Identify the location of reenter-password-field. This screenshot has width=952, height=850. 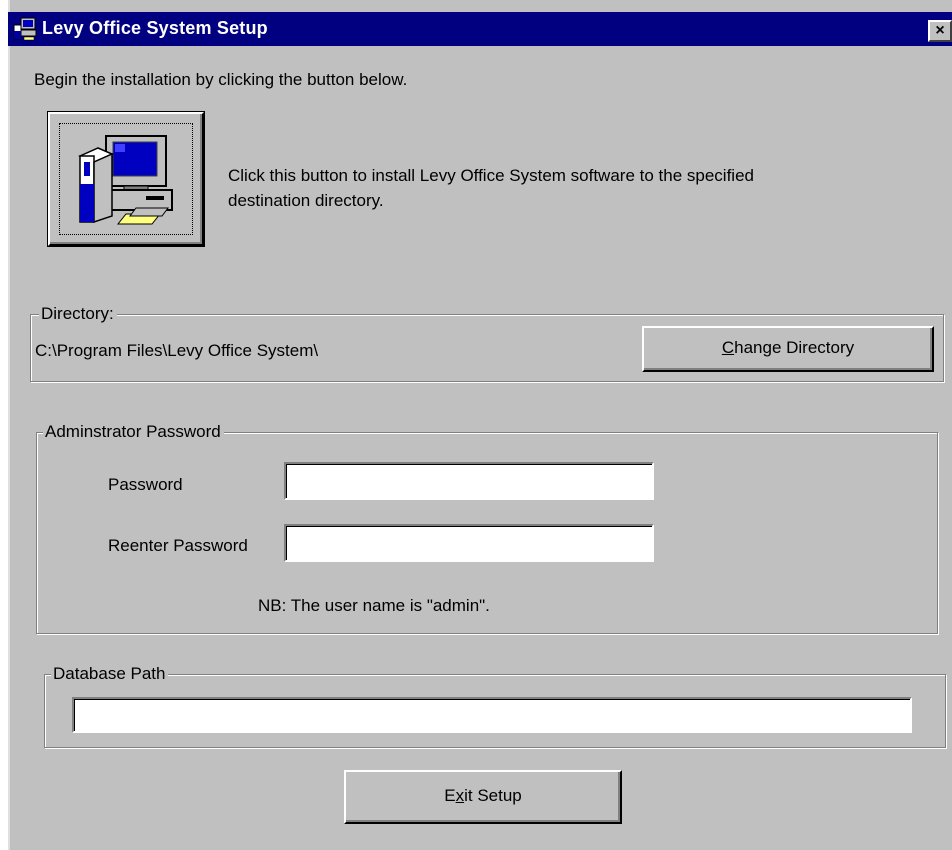
(469, 543).